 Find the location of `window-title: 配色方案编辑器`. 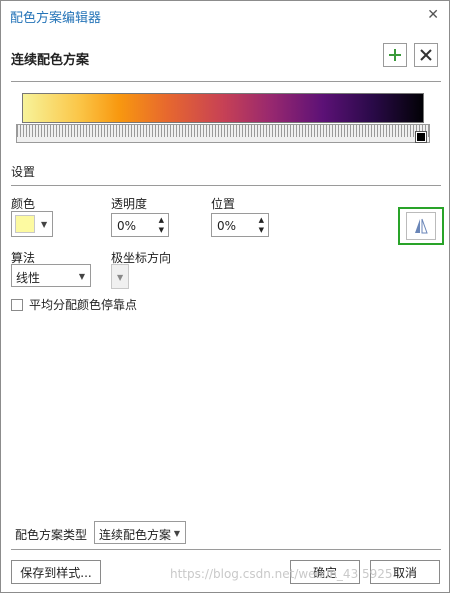

window-title: 配色方案编辑器 is located at coordinates (56, 18).